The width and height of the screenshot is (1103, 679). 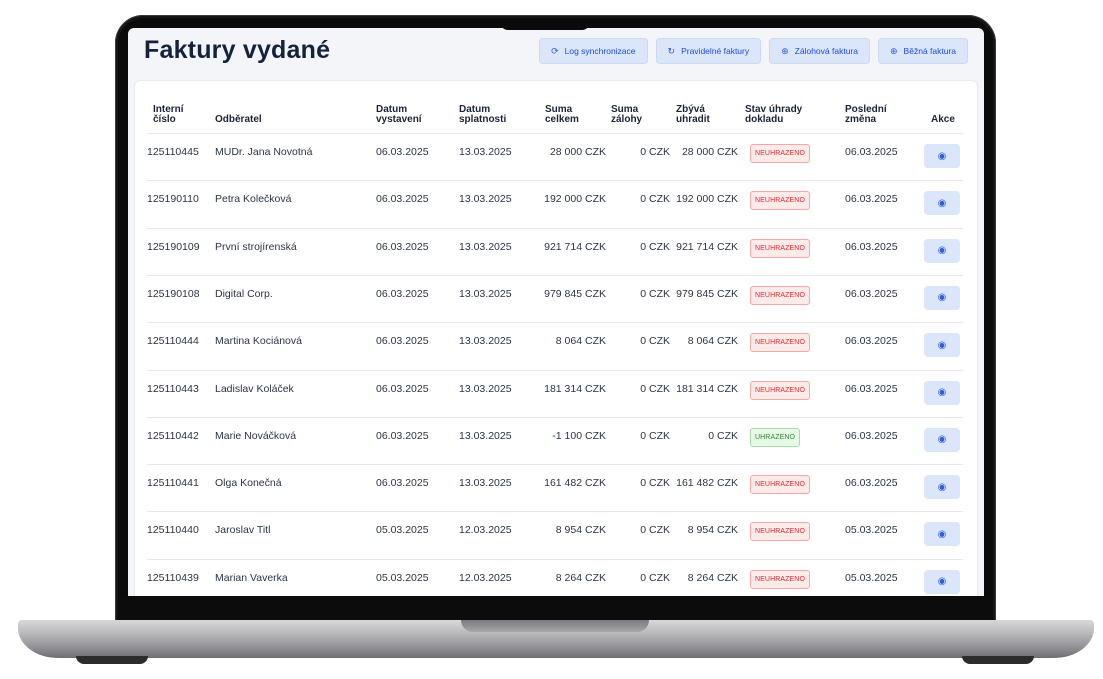 I want to click on header-due-date: Datum splatnosti, so click(x=482, y=115).